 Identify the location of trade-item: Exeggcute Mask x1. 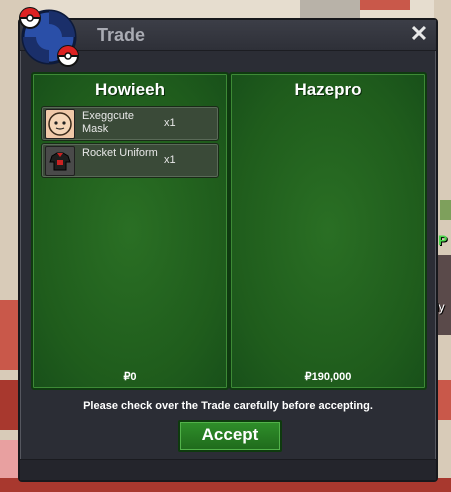
(130, 123).